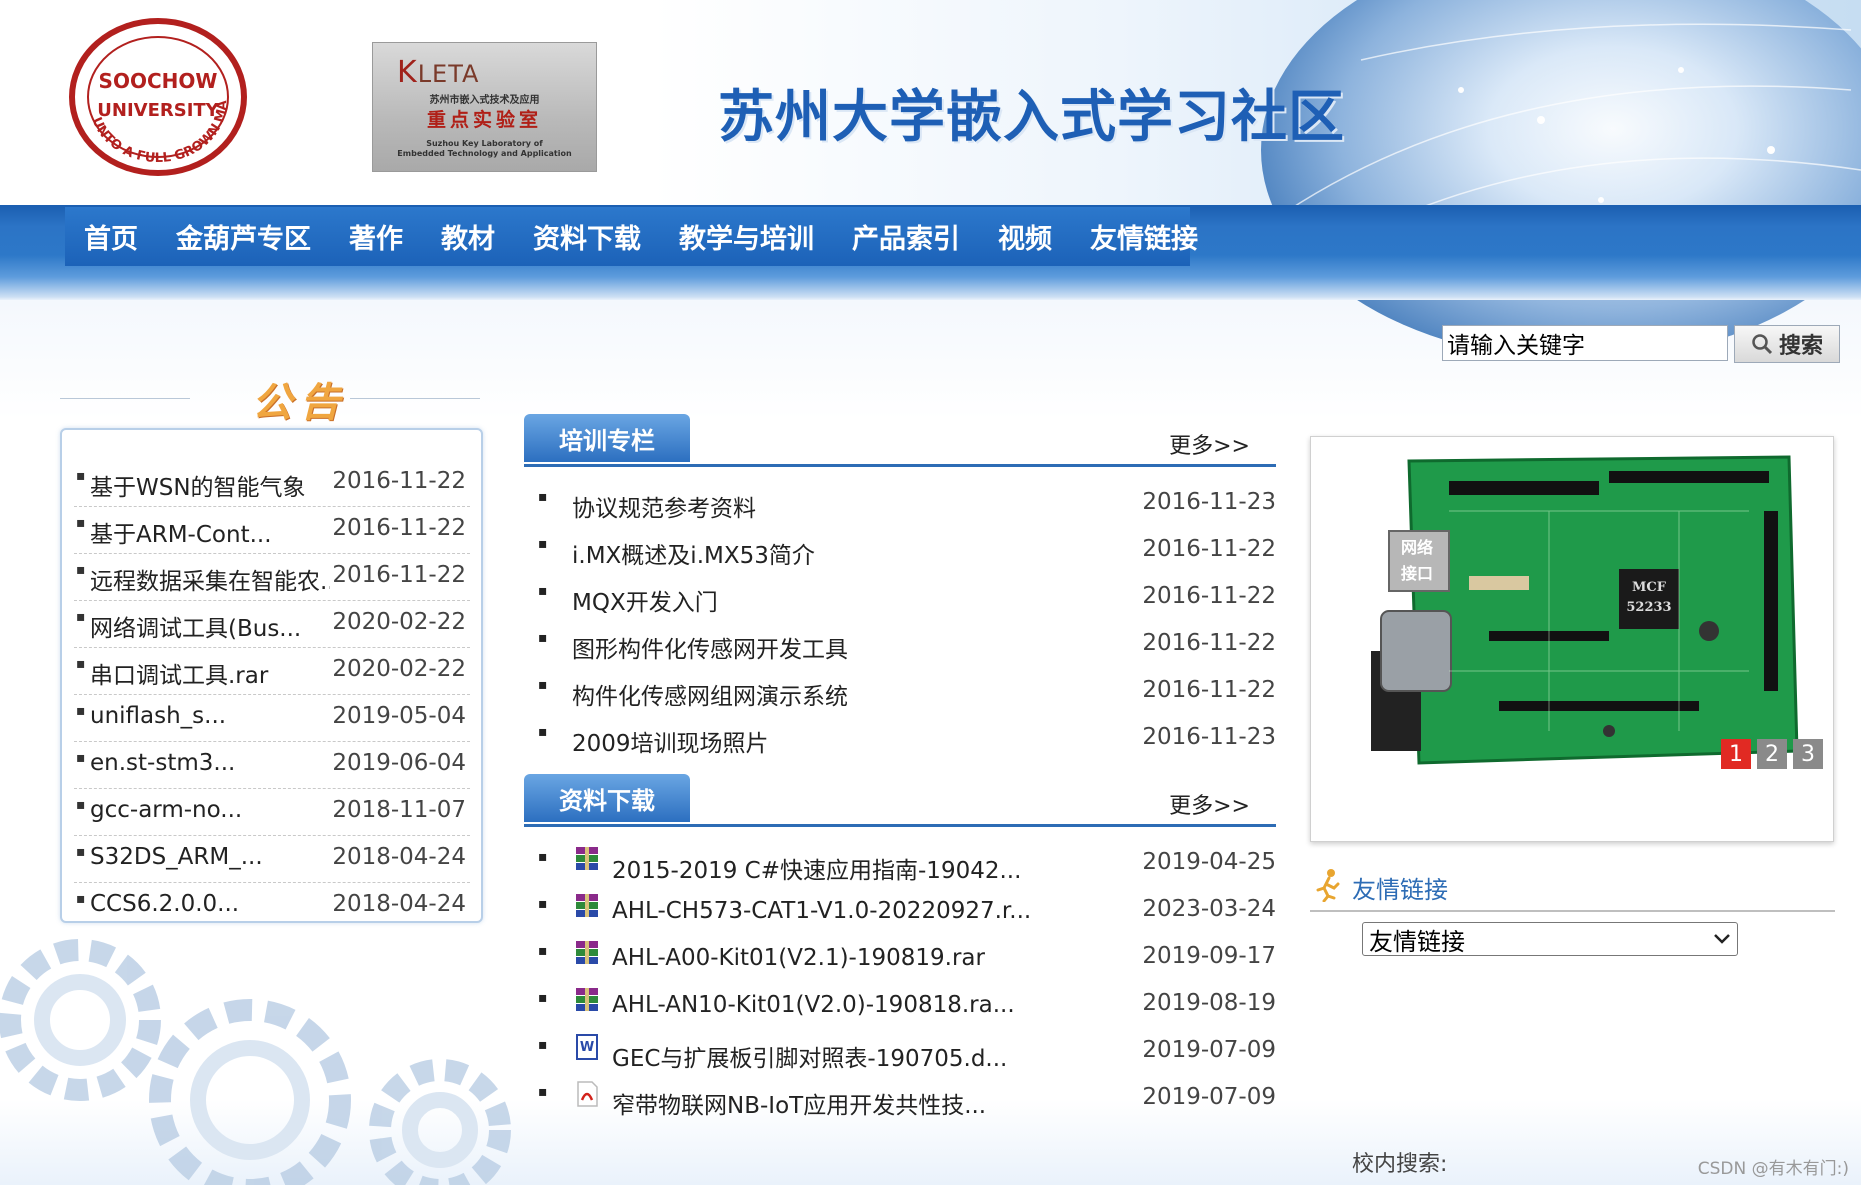 The image size is (1861, 1185). Describe the element at coordinates (272, 671) in the screenshot. I see `notice-item: ▪ 串口调试工具.rar 2020-02-22` at that location.